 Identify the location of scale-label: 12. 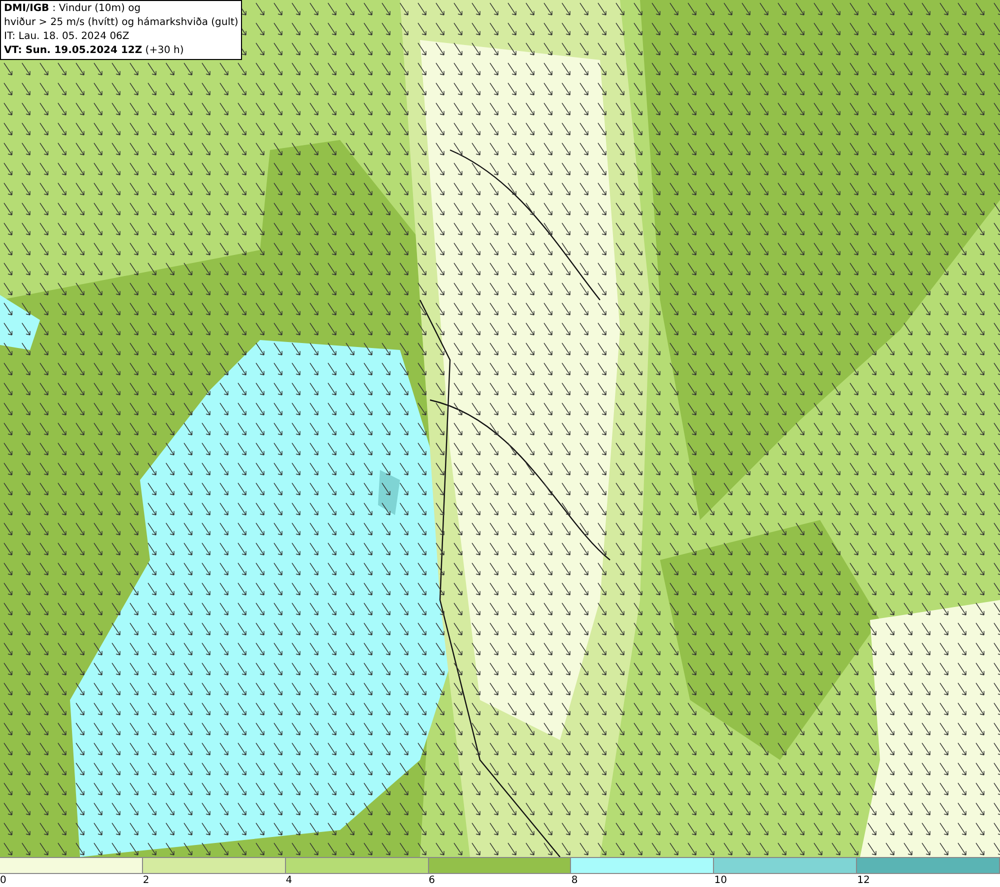
(863, 880).